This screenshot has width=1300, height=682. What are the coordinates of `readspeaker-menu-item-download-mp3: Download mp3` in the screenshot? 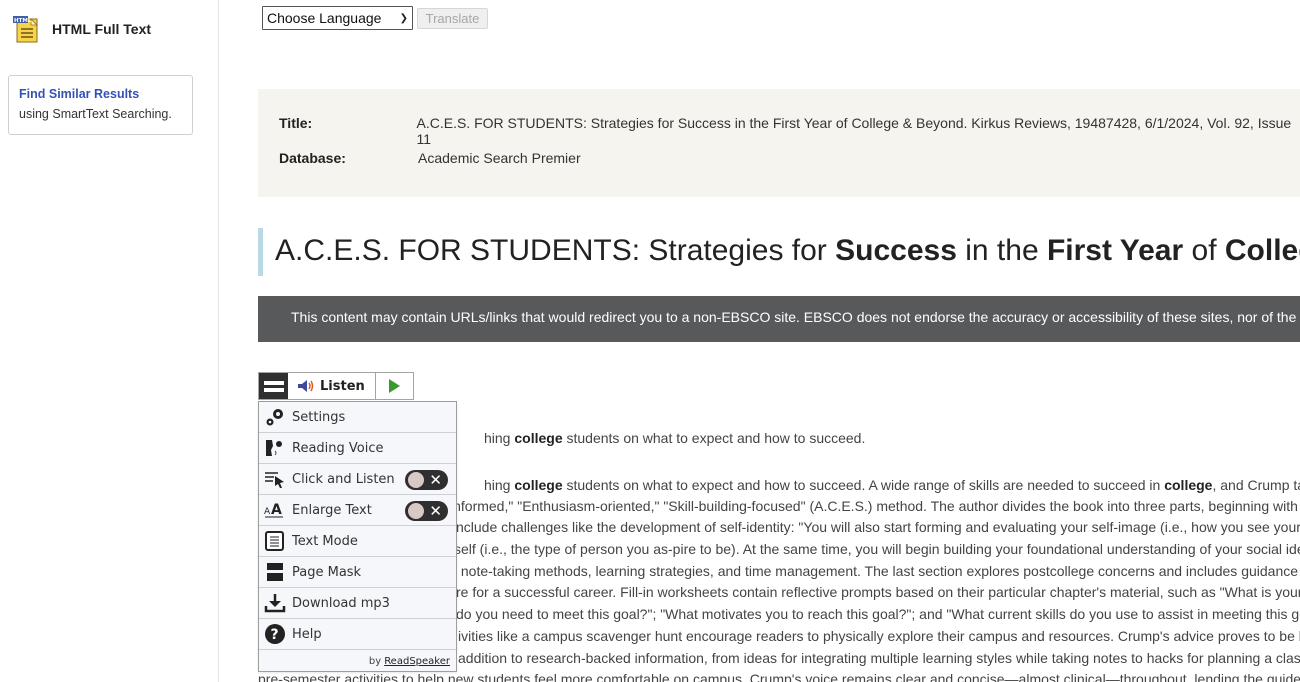 It's located at (357, 603).